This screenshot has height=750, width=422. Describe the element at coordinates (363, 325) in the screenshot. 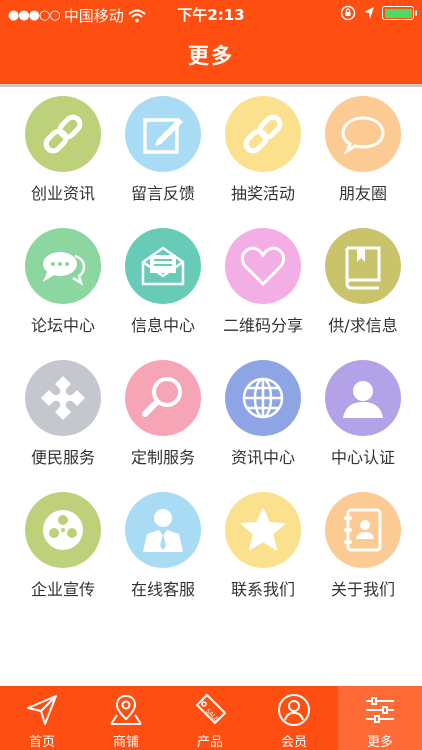

I see `grid-item-label: 供/求信息` at that location.